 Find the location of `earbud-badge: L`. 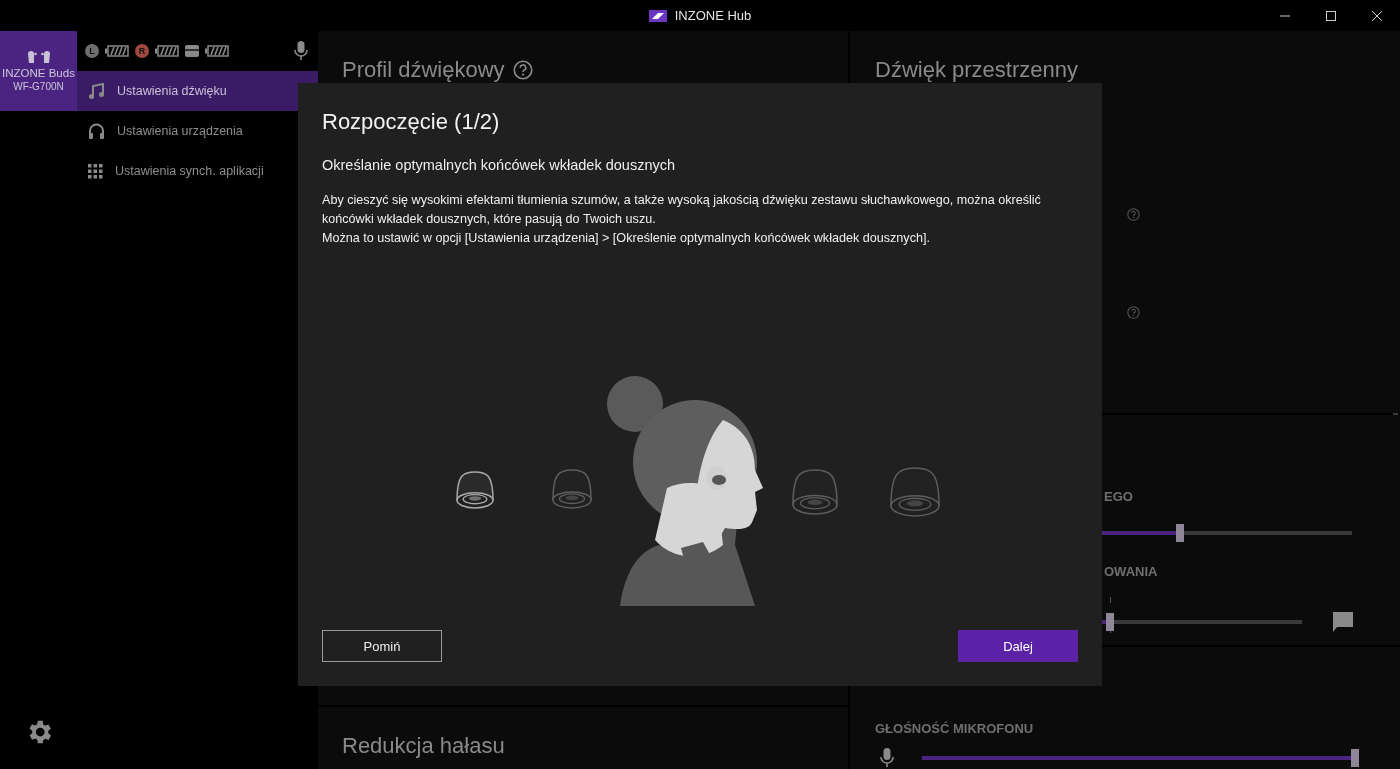

earbud-badge: L is located at coordinates (92, 51).